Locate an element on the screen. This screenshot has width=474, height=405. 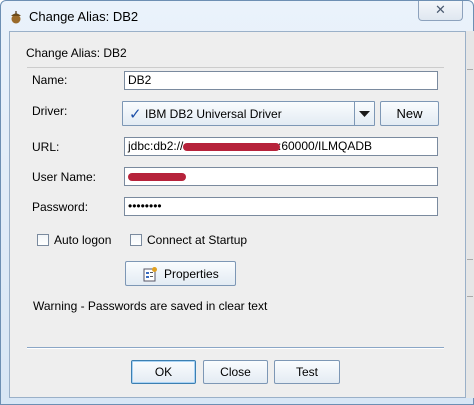
footer-divider-highlight is located at coordinates (235, 348).